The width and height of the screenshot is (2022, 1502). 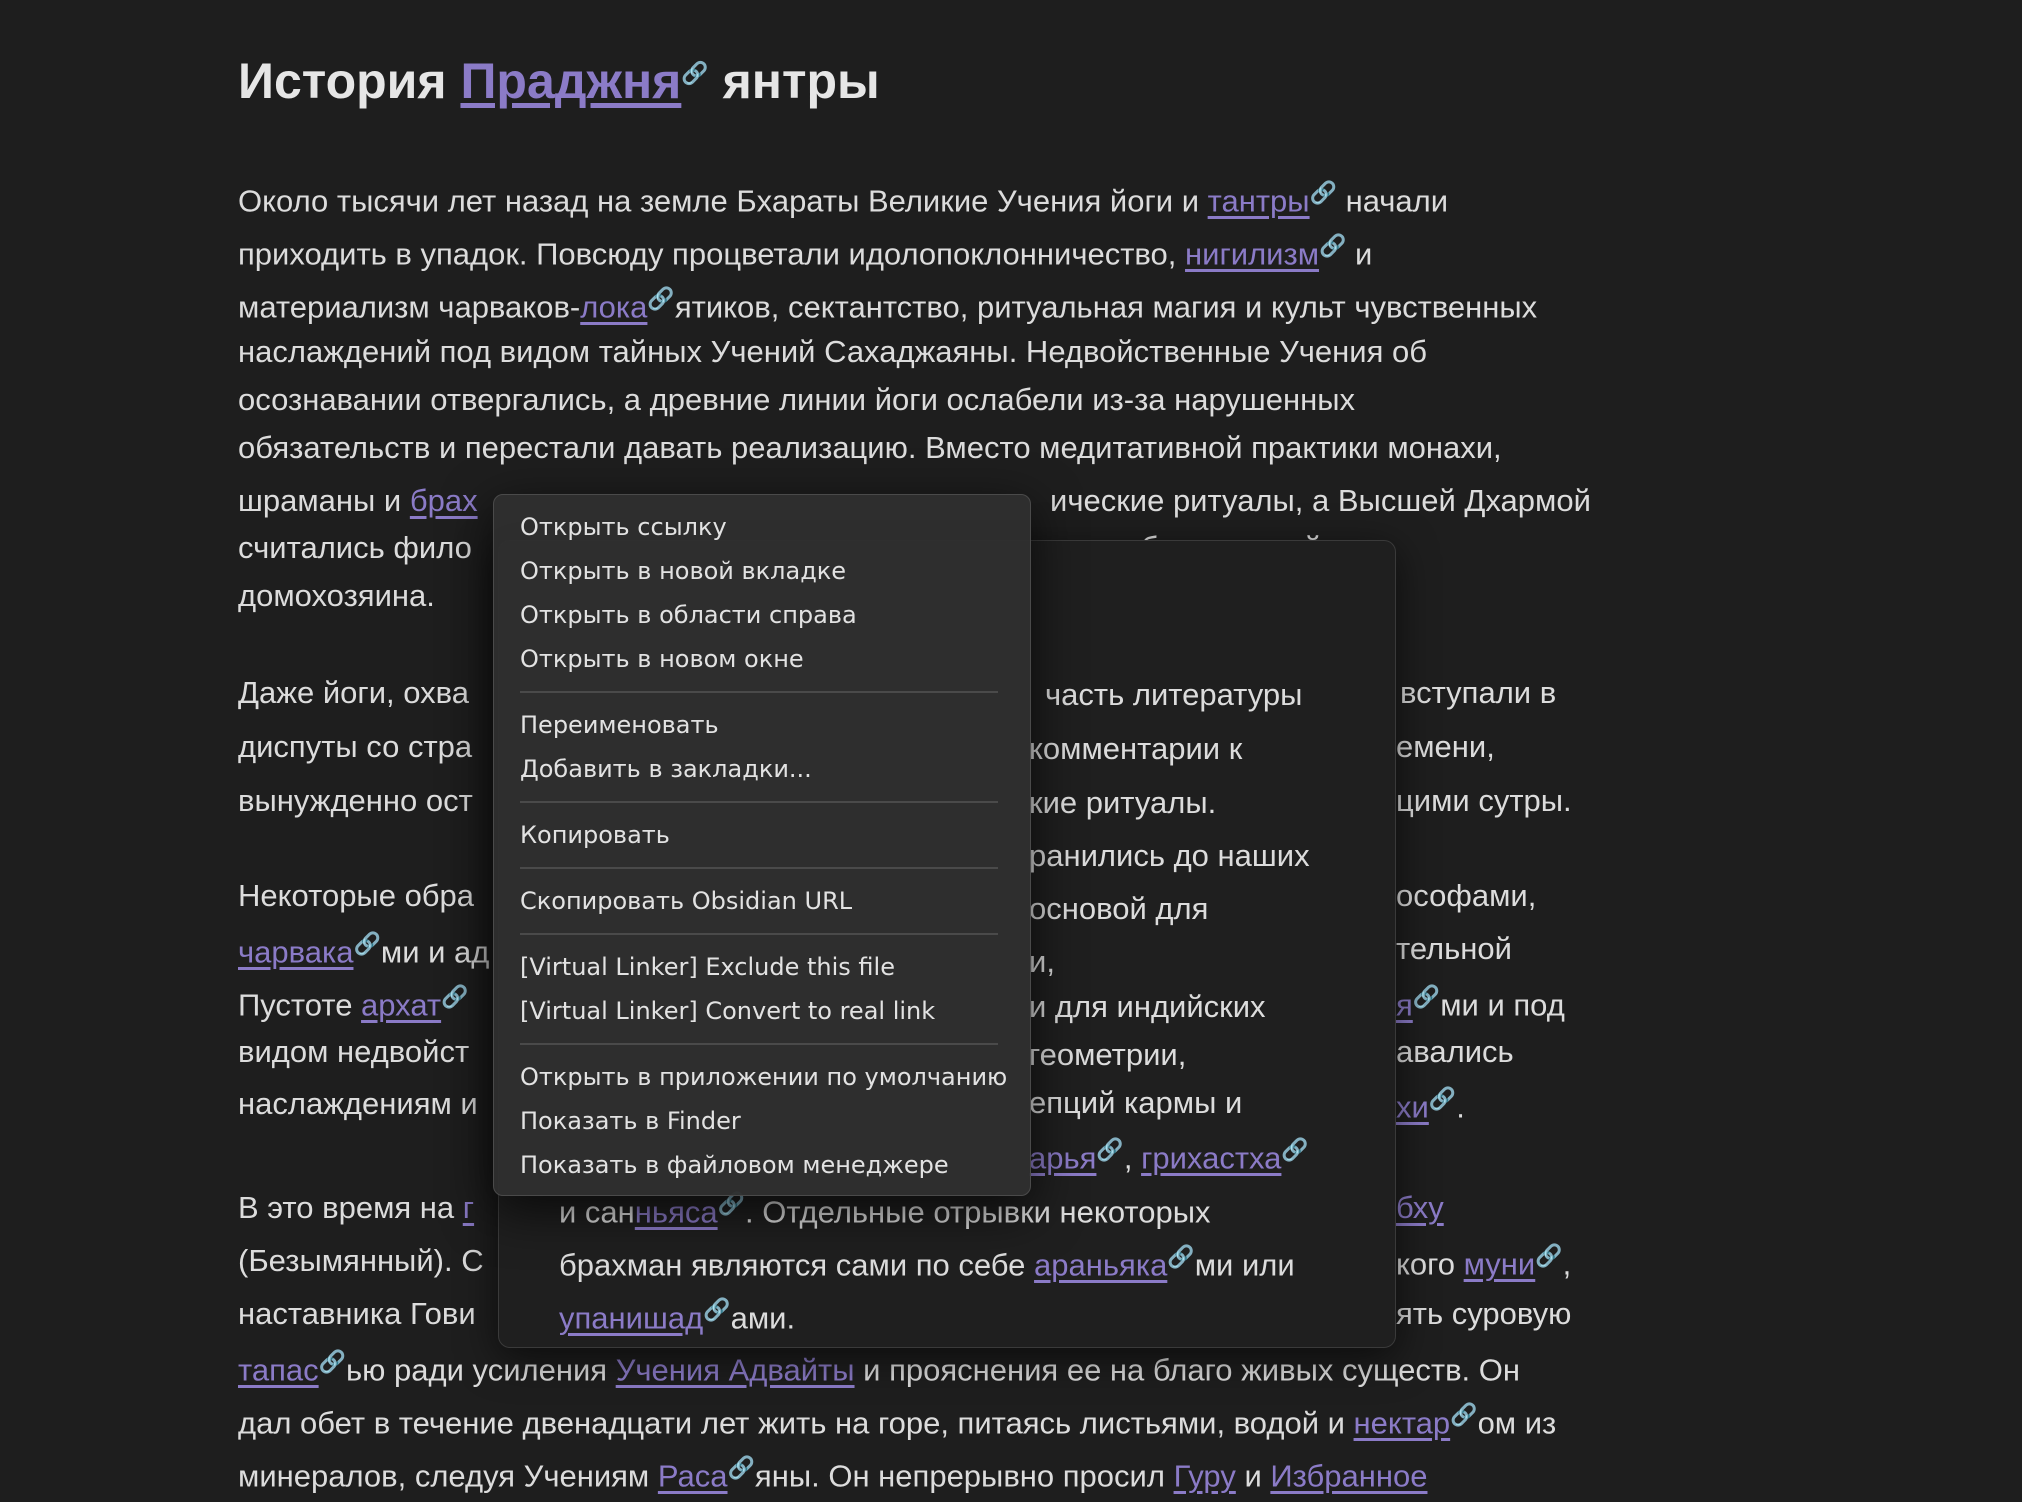 What do you see at coordinates (357, 1313) in the screenshot?
I see `text-line: наставника Гови` at bounding box center [357, 1313].